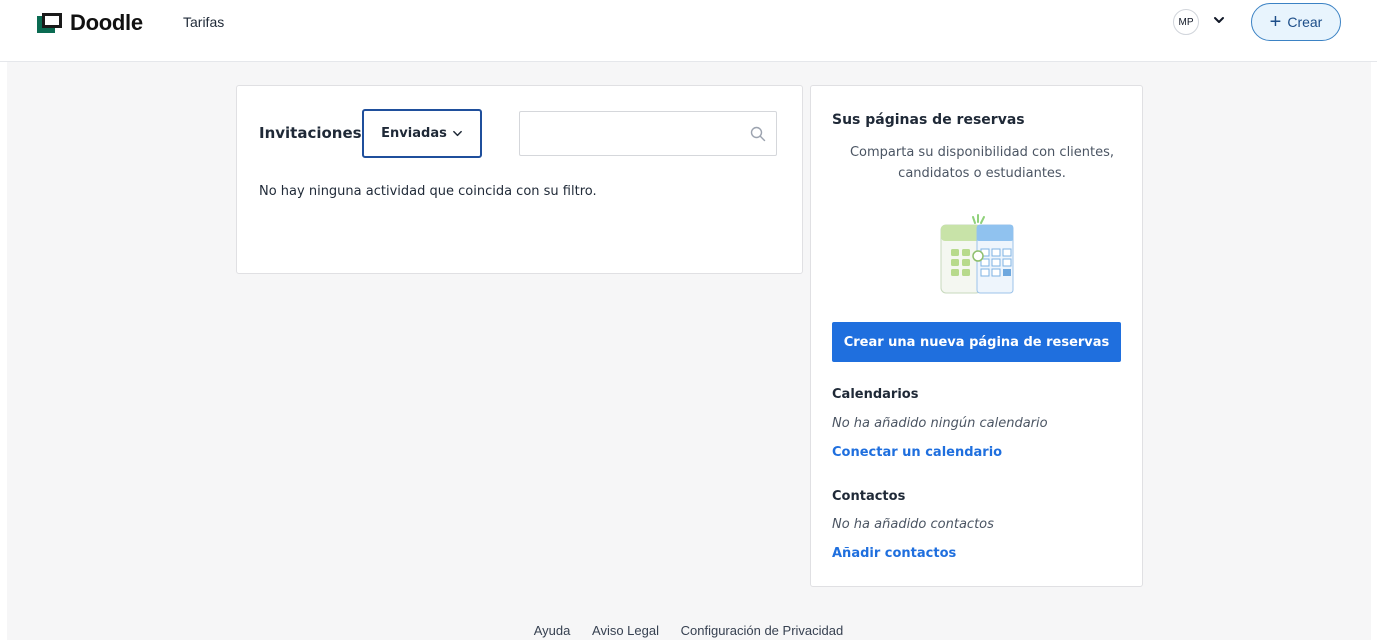 This screenshot has height=640, width=1377. Describe the element at coordinates (928, 120) in the screenshot. I see `booking-pages-title: Sus páginas de reservas` at that location.